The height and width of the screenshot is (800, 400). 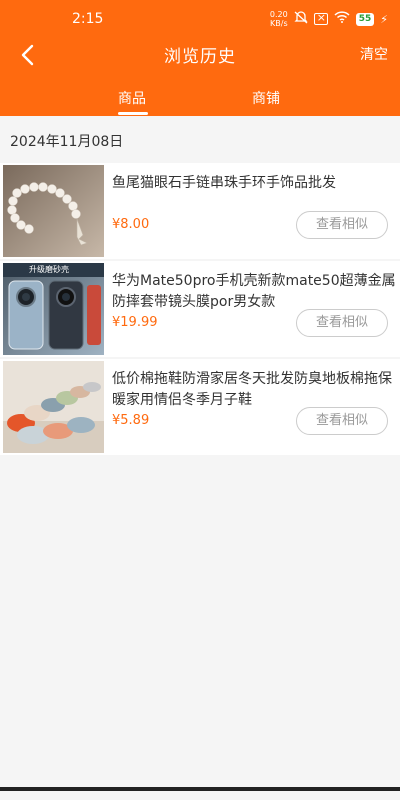 What do you see at coordinates (133, 113) in the screenshot?
I see `active-tab-indicator` at bounding box center [133, 113].